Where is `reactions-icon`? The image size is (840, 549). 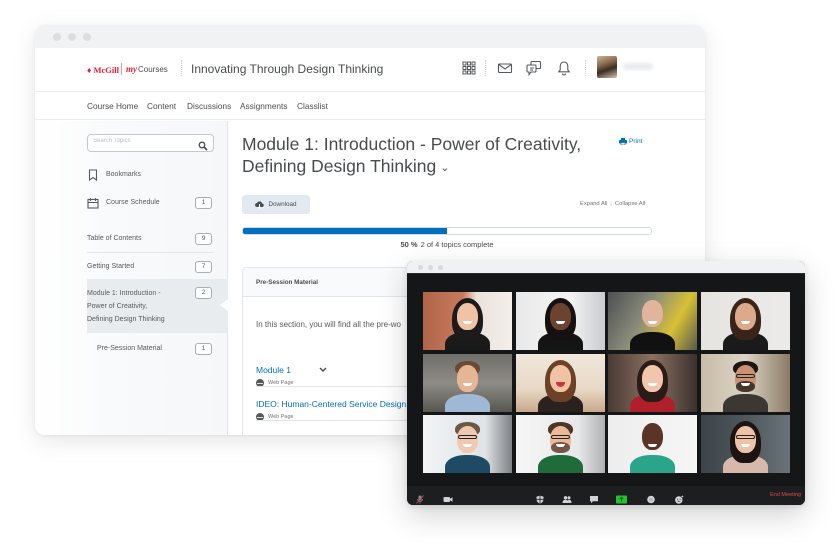 reactions-icon is located at coordinates (679, 497).